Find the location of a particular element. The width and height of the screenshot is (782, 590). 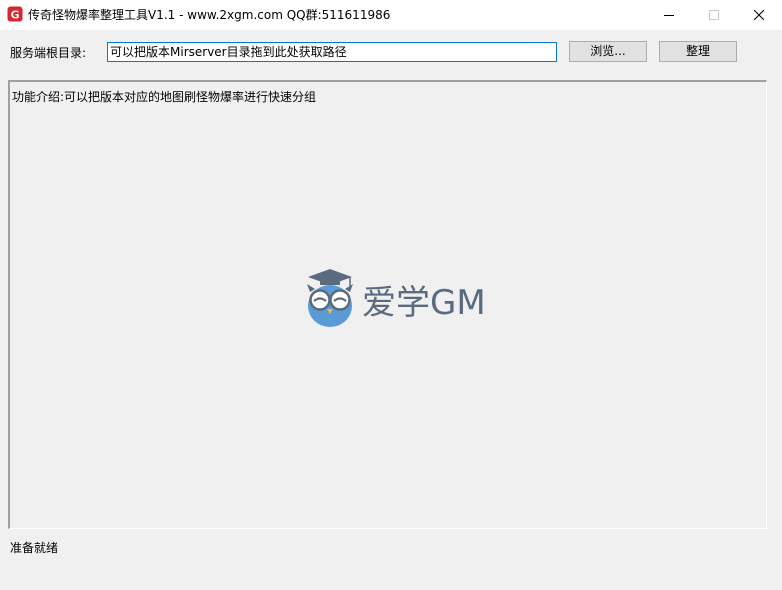

app-logo-letter: G is located at coordinates (14, 15).